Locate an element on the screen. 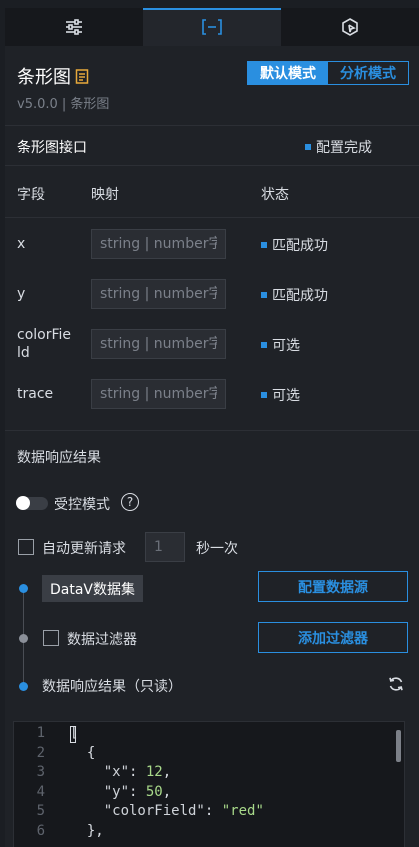 This screenshot has height=847, width=419. field-name: x is located at coordinates (21, 244).